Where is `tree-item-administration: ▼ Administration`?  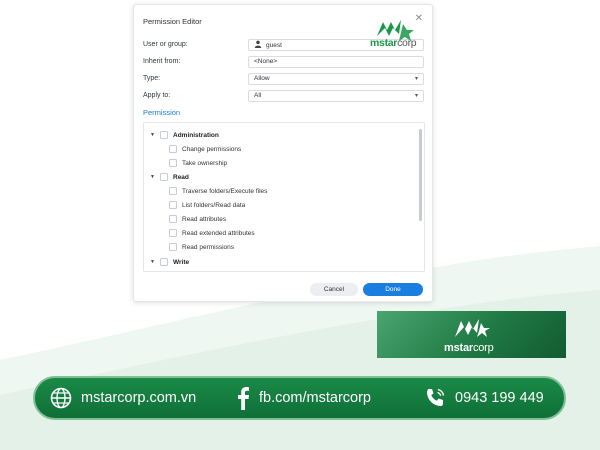
tree-item-administration: ▼ Administration is located at coordinates (184, 135).